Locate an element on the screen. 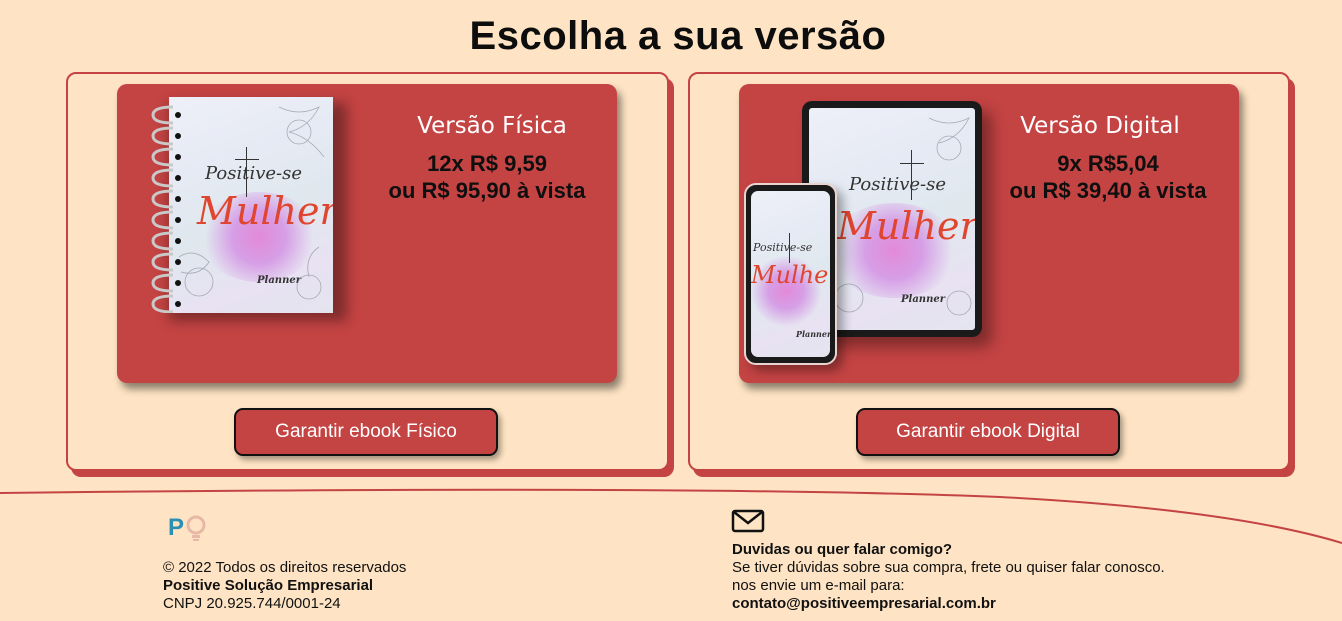 The height and width of the screenshot is (621, 1342). physical-planner-image: Positive-se Mulher Planner is located at coordinates (249, 209).